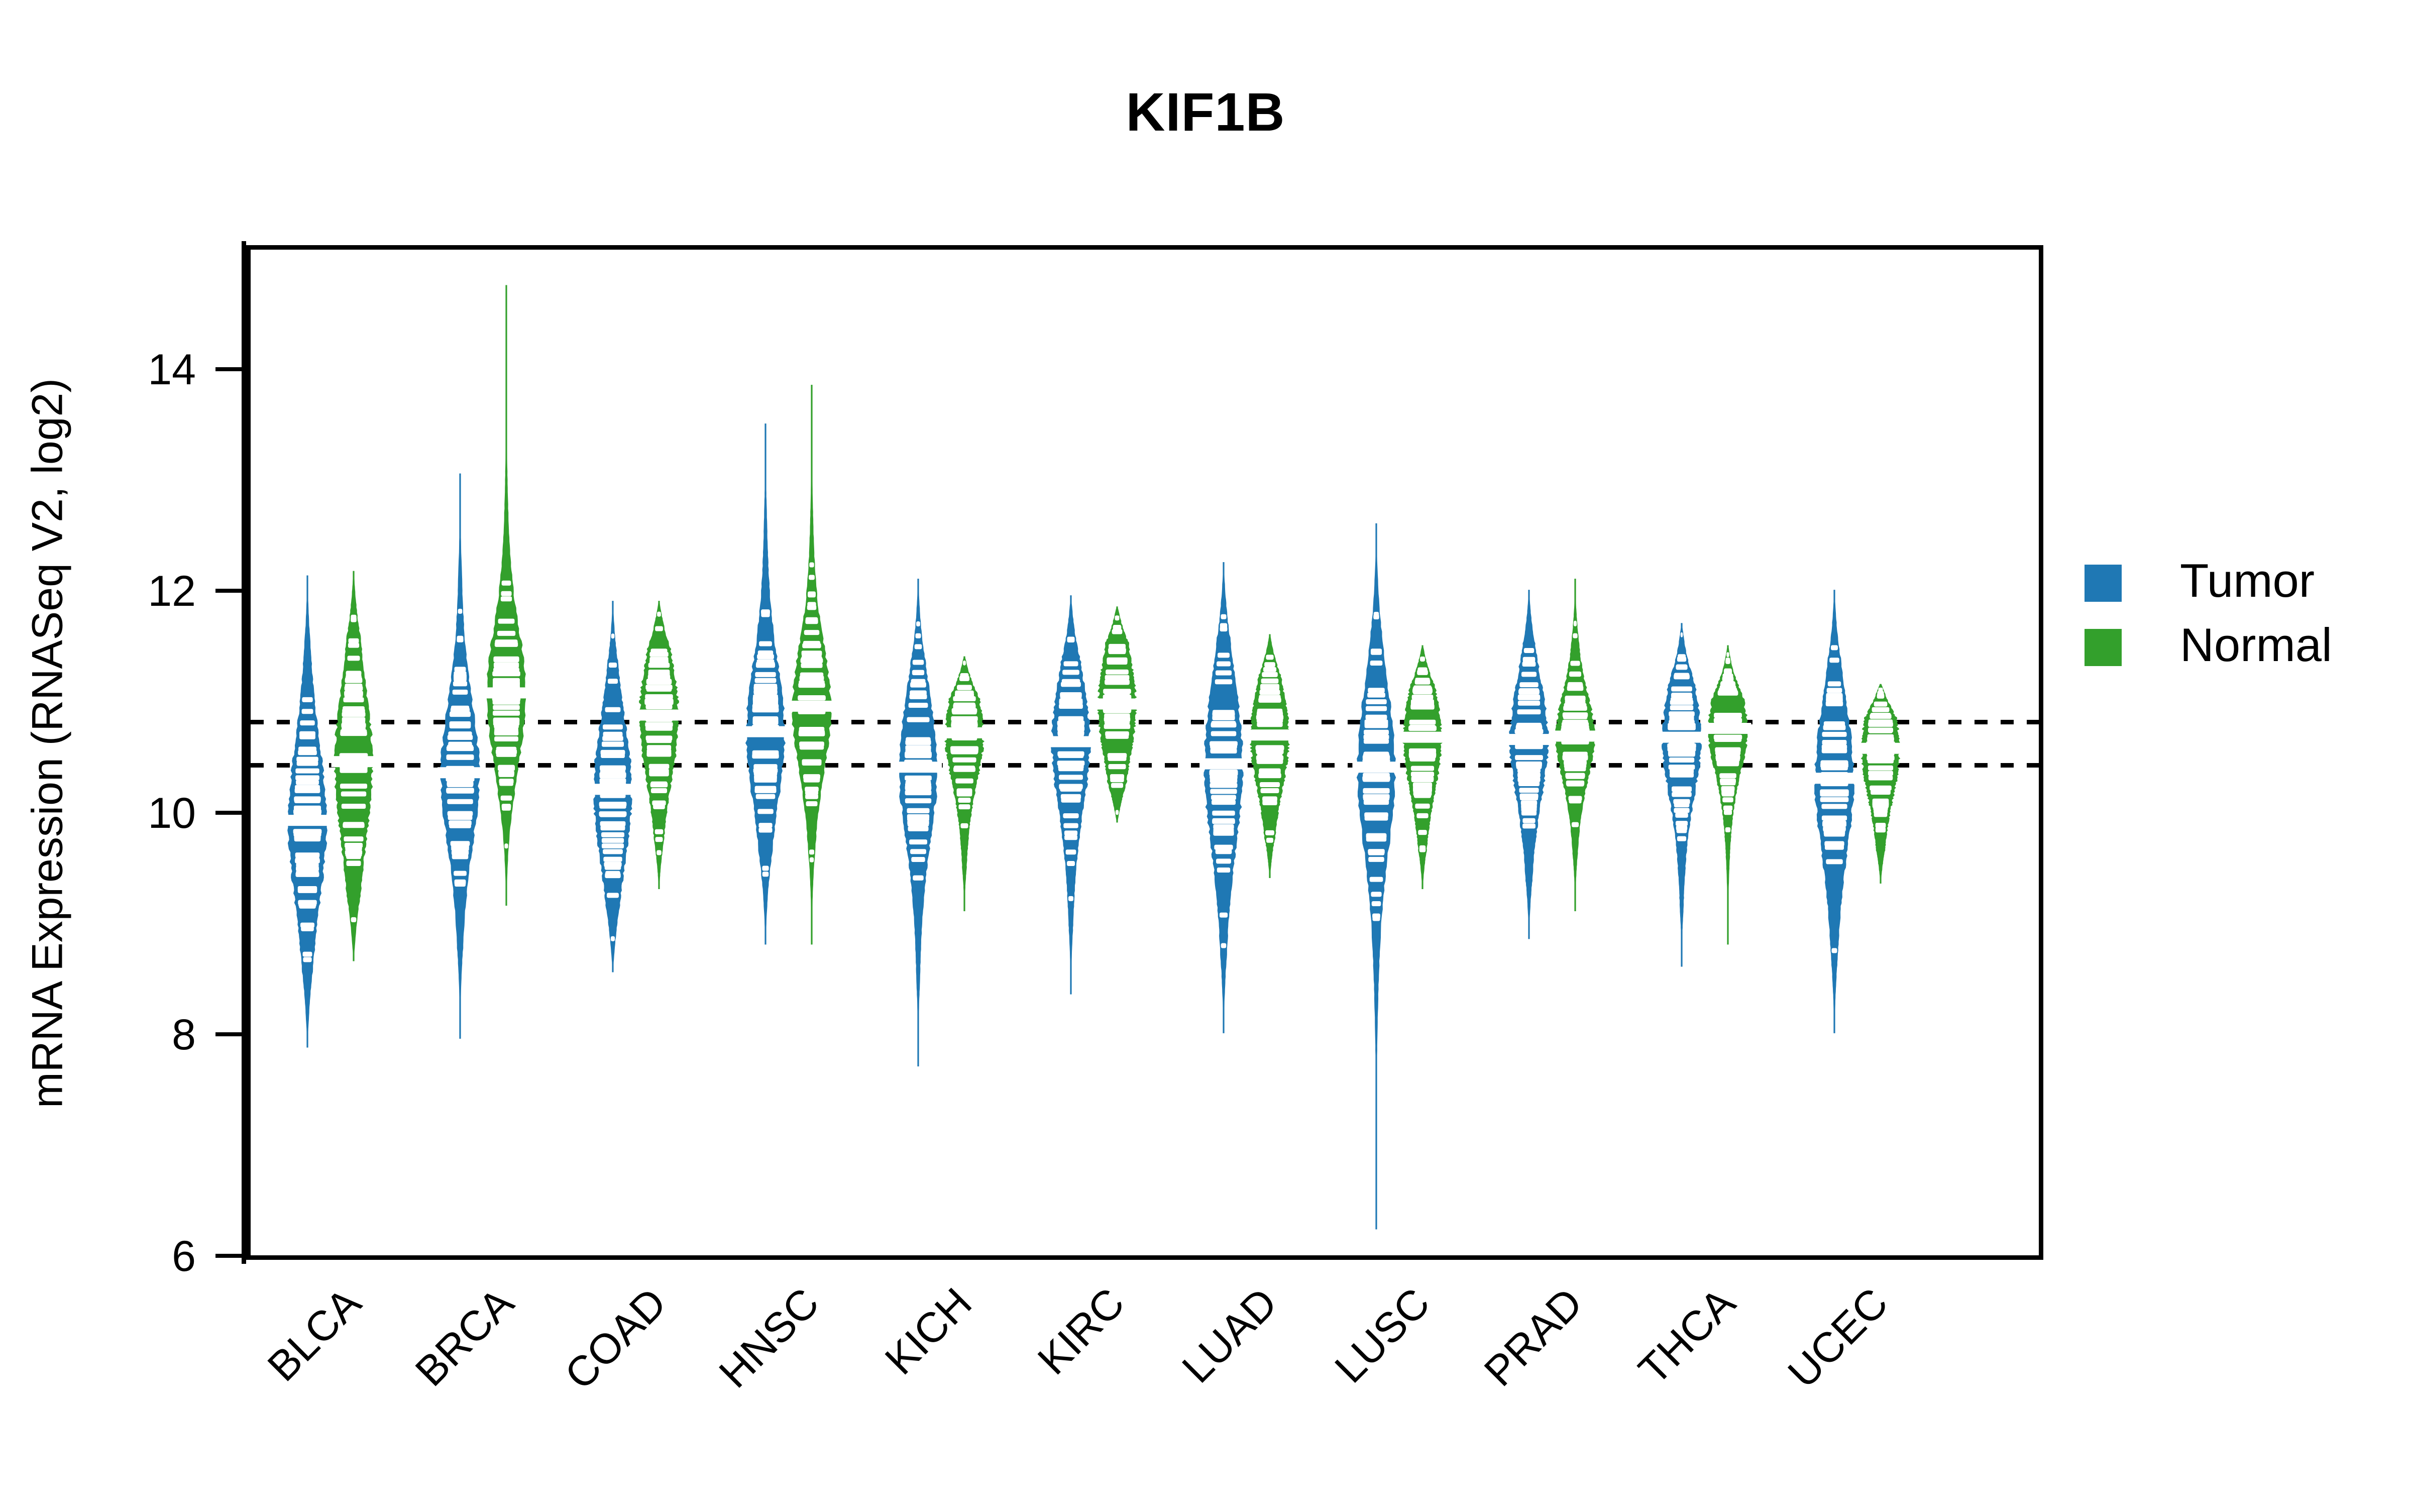  I want to click on violin-normal-KICH, so click(965, 753).